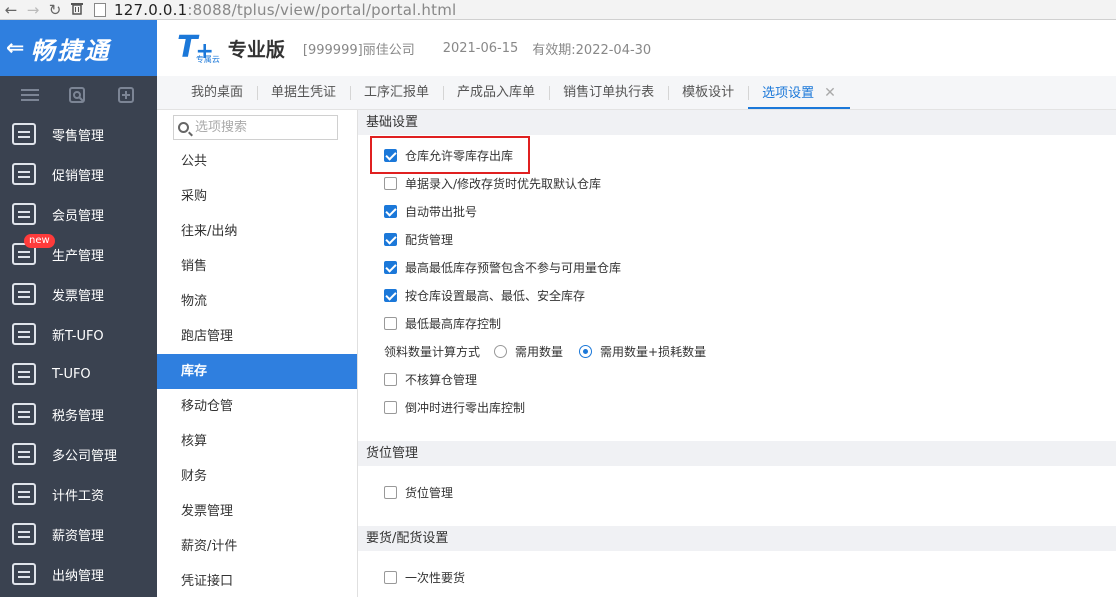 This screenshot has width=1116, height=599. Describe the element at coordinates (100, 9) in the screenshot. I see `page-icon` at that location.